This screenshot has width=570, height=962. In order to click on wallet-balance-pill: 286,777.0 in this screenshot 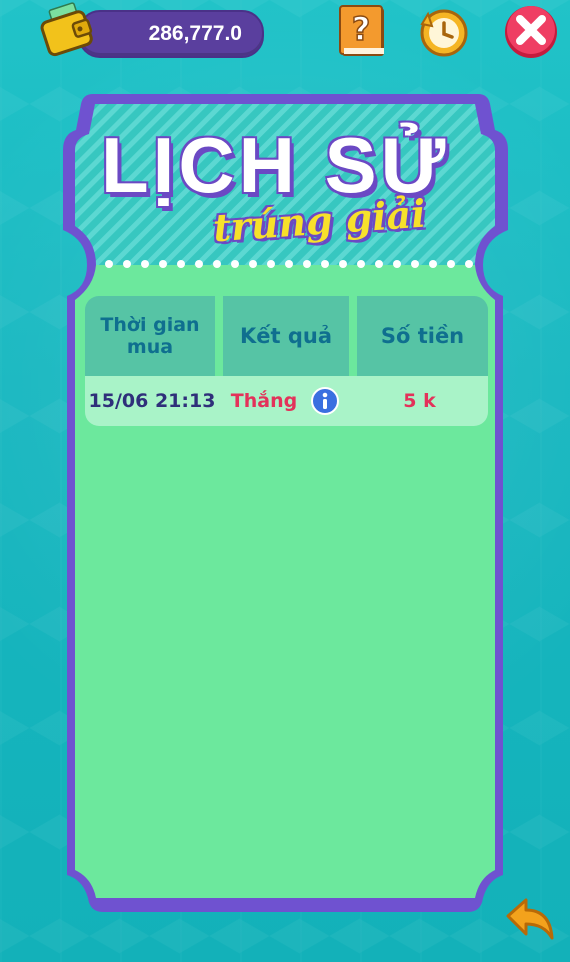, I will do `click(171, 34)`.